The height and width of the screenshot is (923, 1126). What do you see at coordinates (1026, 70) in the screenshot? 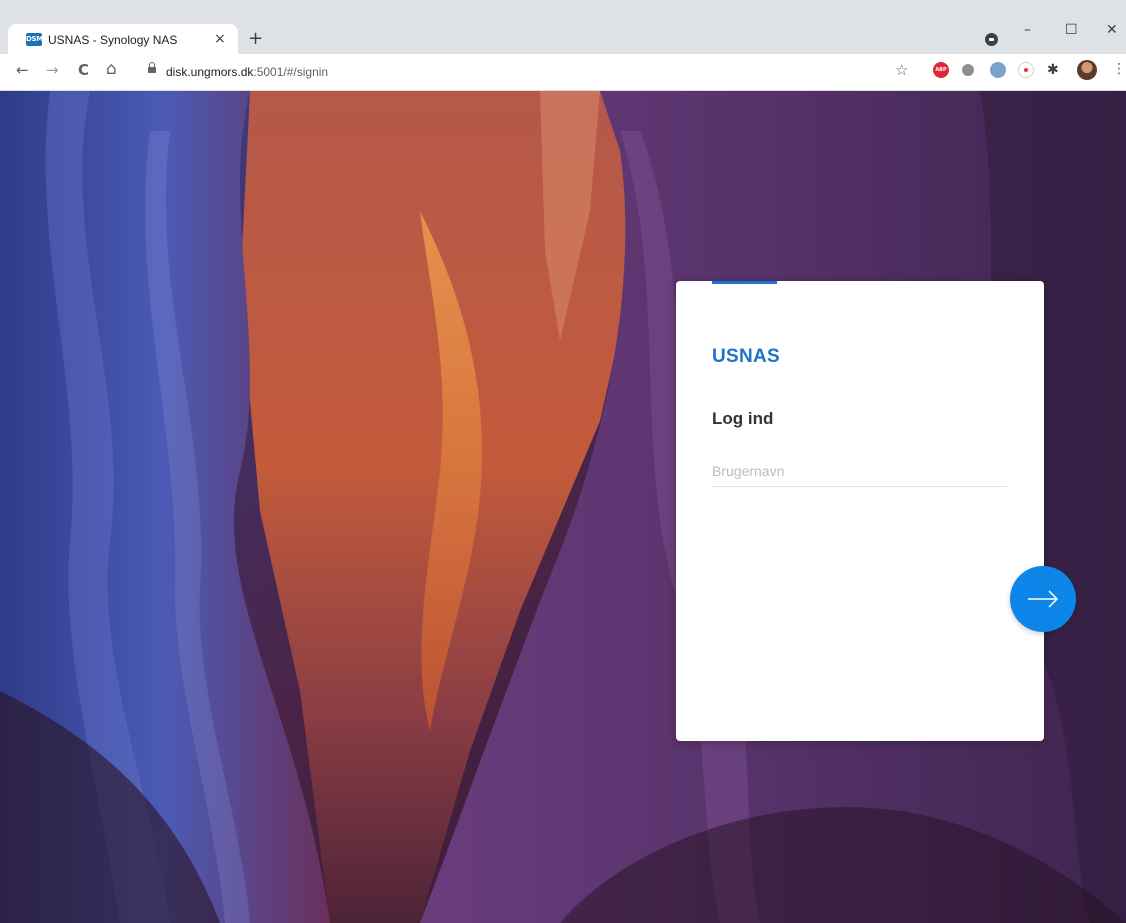
I see `record-extension-icon` at bounding box center [1026, 70].